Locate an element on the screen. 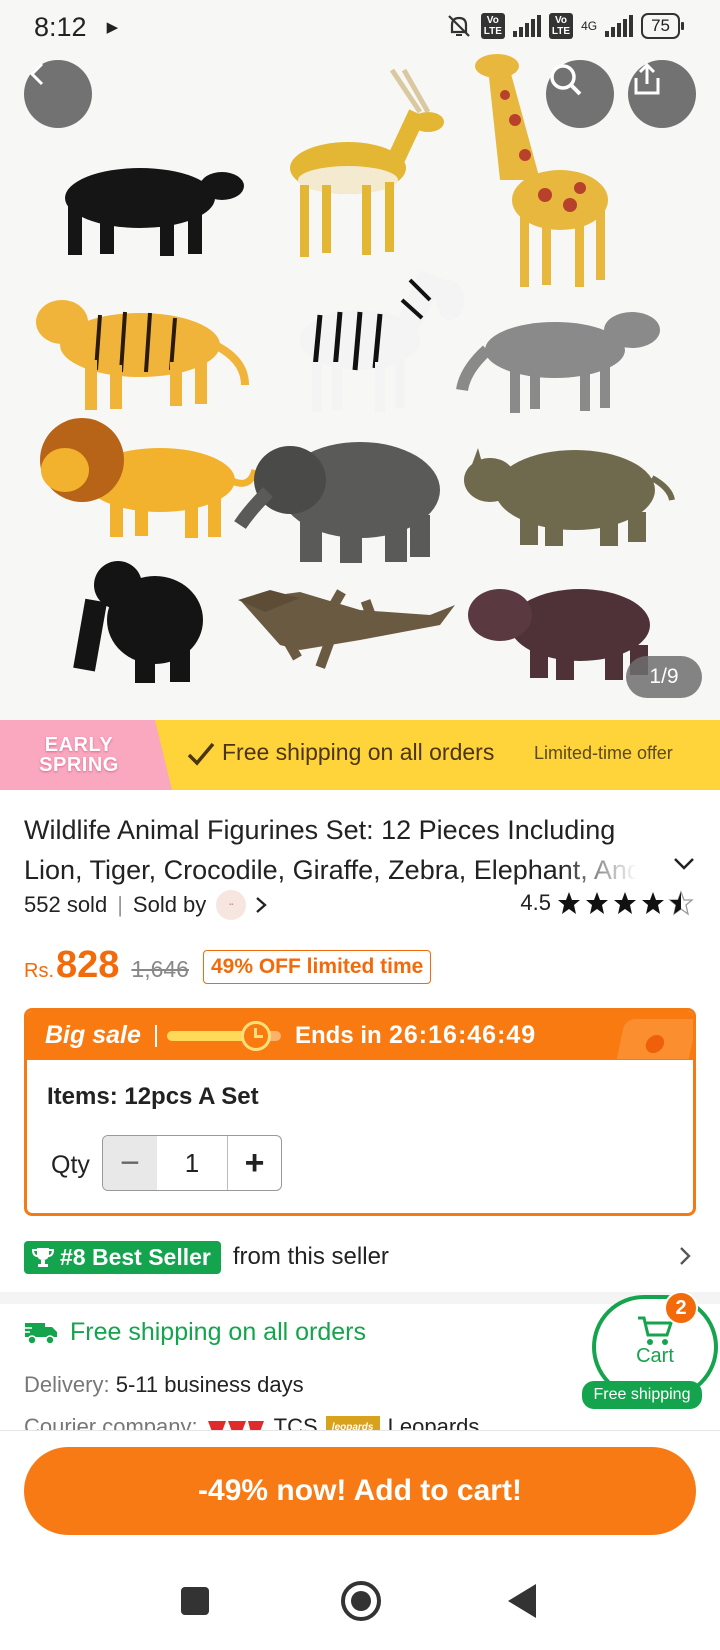 Image resolution: width=720 pixels, height=1650 pixels. courier-info: Courier company: TCS leopards Leopards is located at coordinates (251, 1422).